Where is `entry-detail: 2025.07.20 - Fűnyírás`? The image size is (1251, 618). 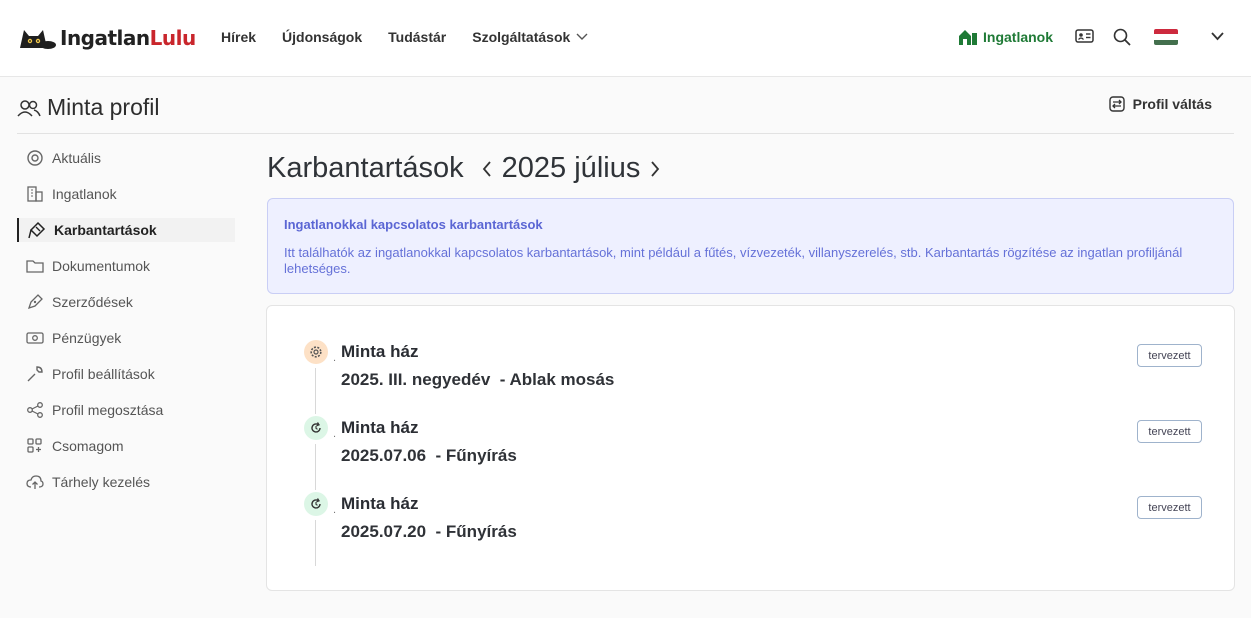 entry-detail: 2025.07.20 - Fűnyírás is located at coordinates (429, 531).